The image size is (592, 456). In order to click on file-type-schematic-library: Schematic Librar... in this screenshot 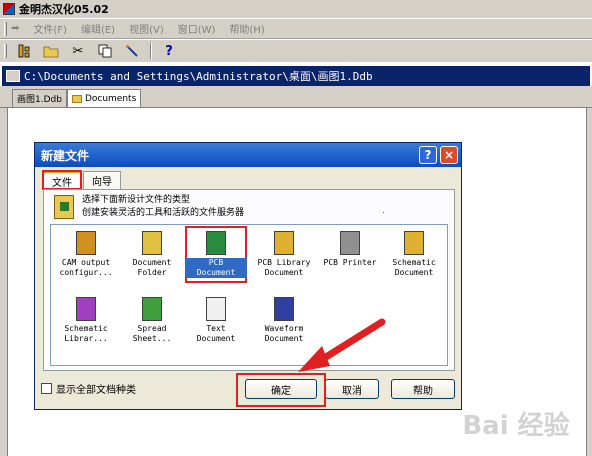, I will do `click(86, 320)`.